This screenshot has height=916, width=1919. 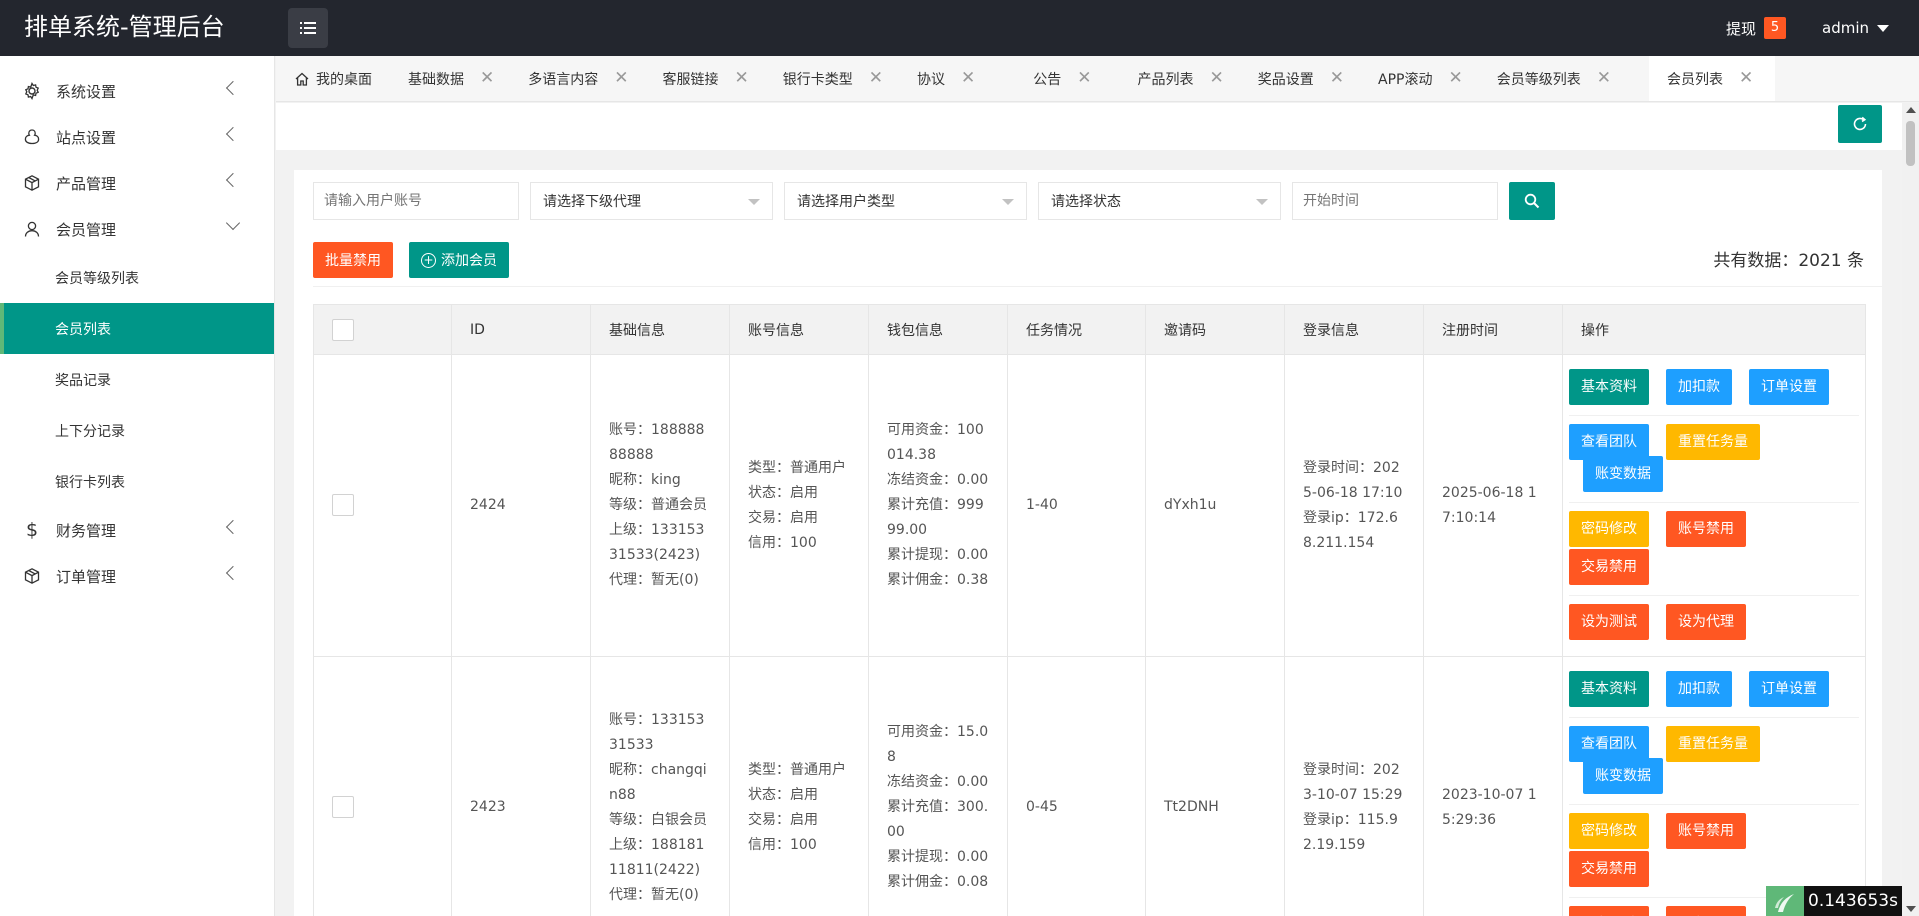 I want to click on info-line: 昵称：king, so click(x=645, y=480).